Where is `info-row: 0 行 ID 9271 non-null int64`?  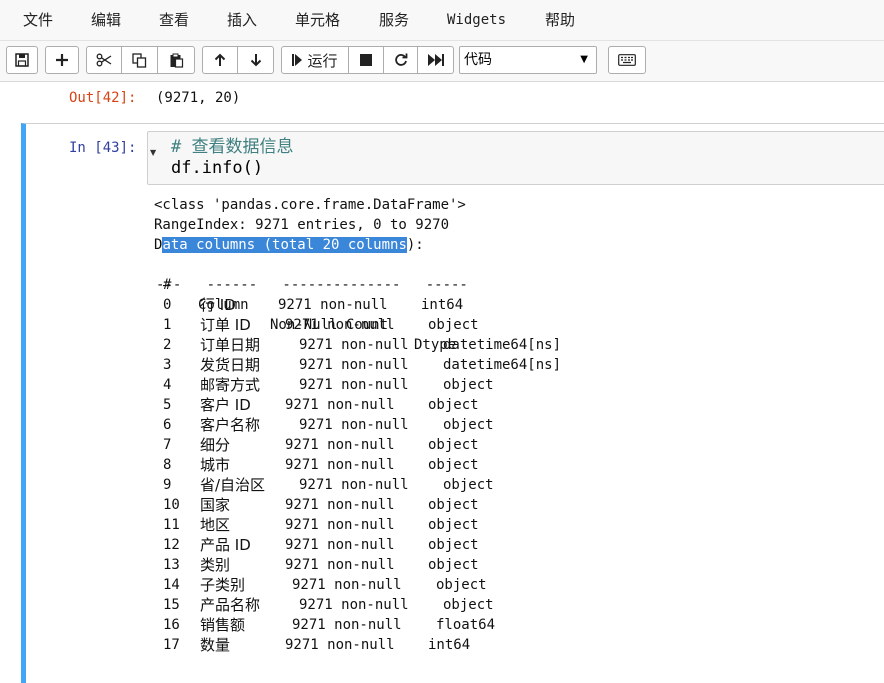
info-row: 0 行 ID 9271 non-null int64 is located at coordinates (442, 305).